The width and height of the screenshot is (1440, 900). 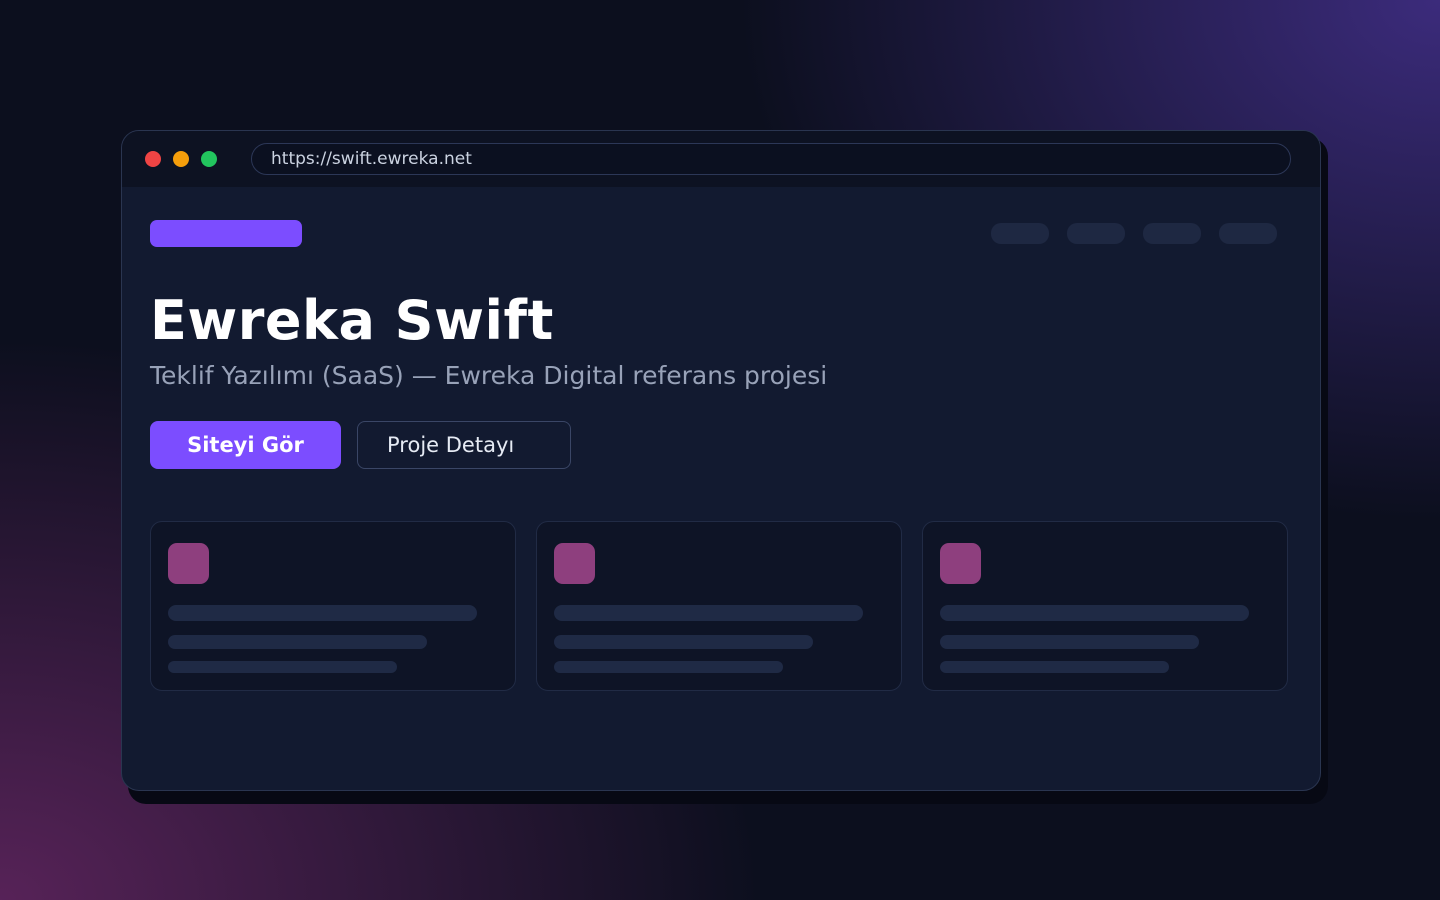 I want to click on address-bar-url: https://swift.ewreka.net, so click(x=371, y=159).